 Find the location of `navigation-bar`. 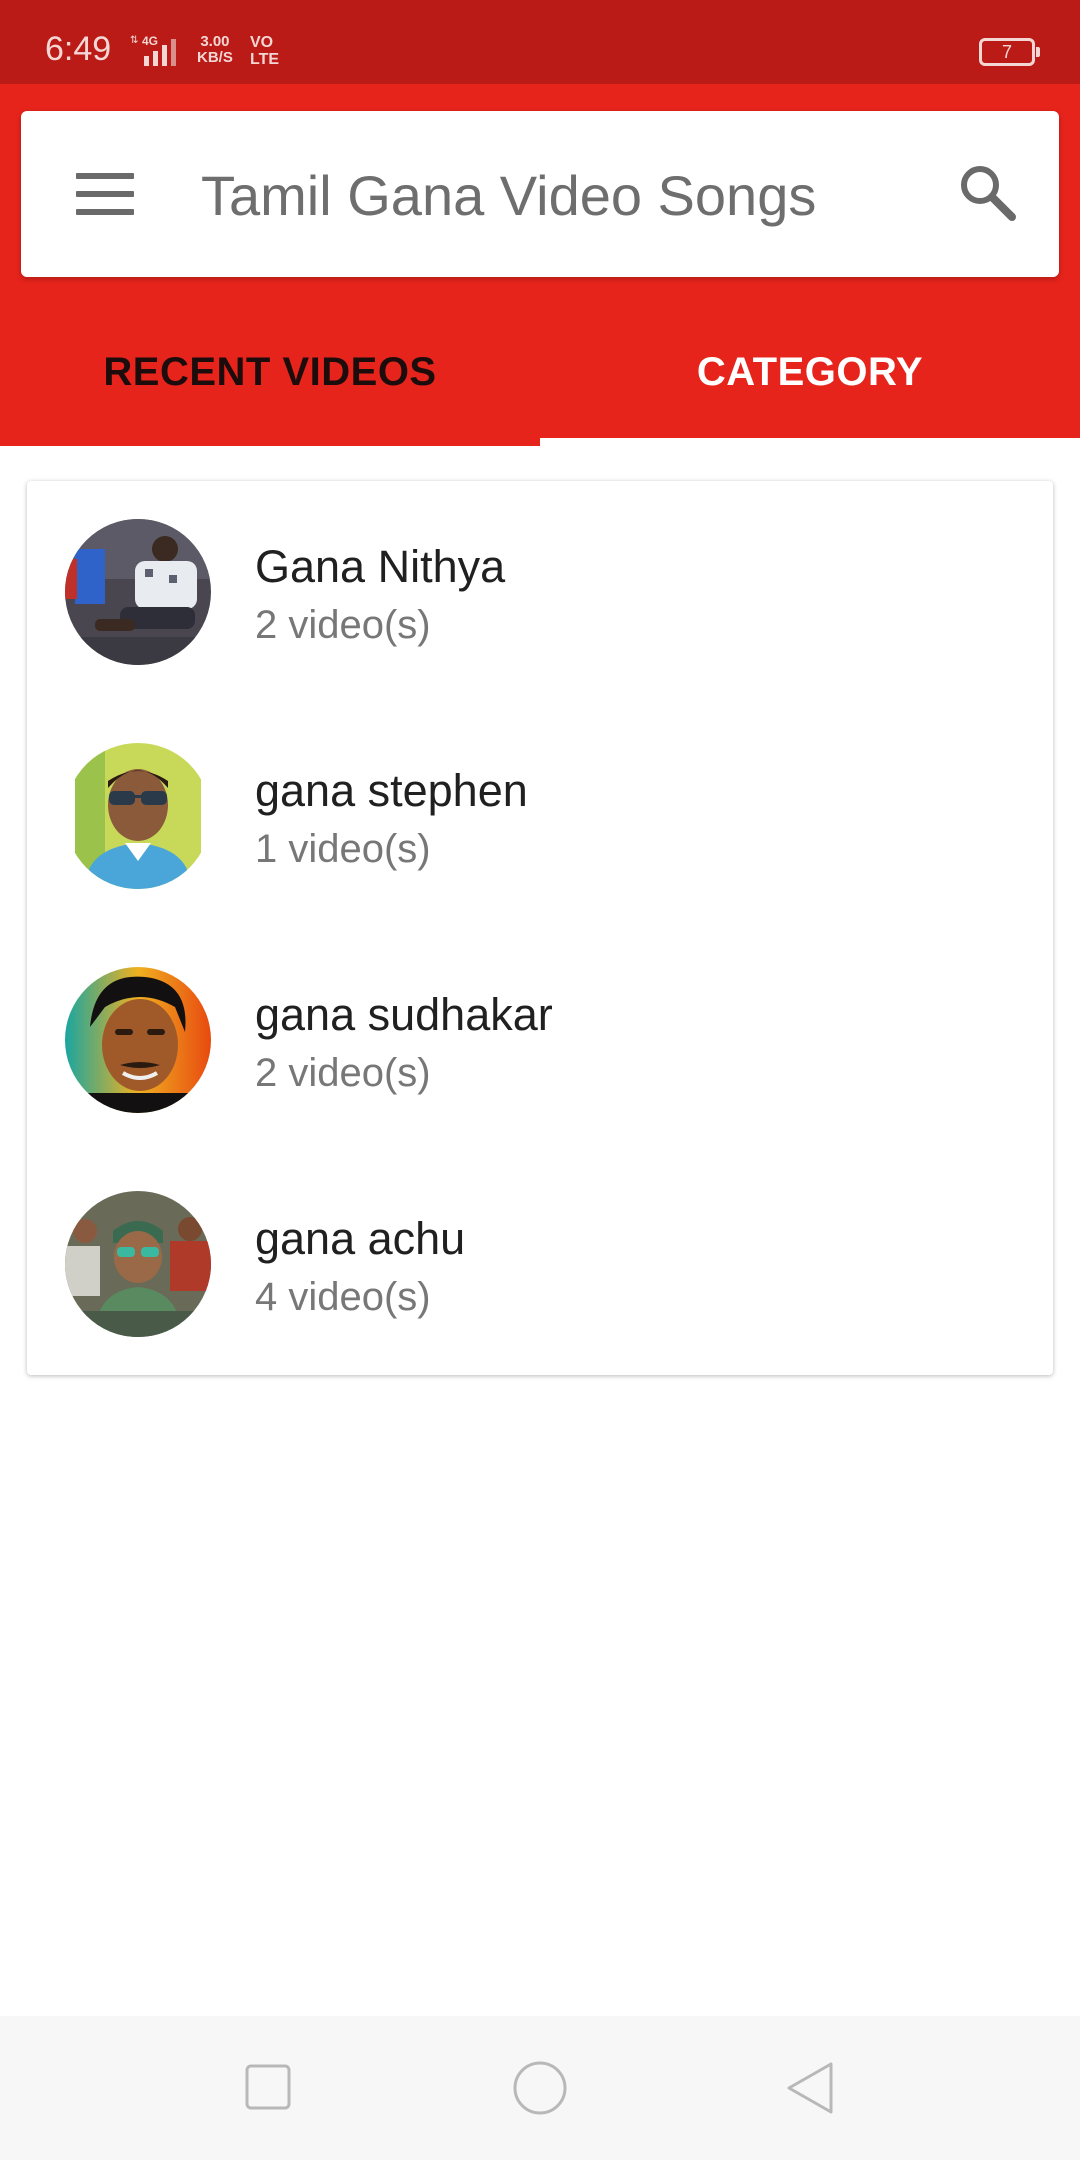

navigation-bar is located at coordinates (540, 2088).